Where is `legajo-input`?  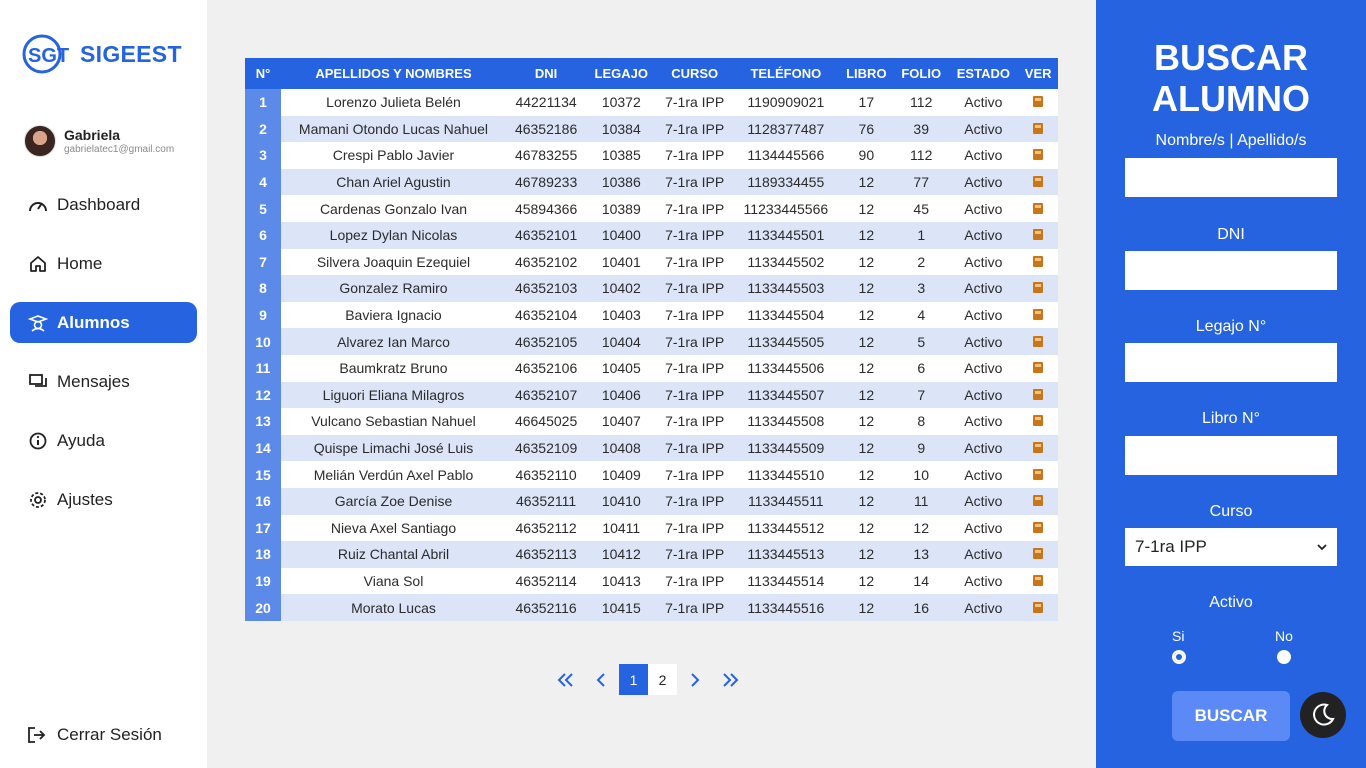
legajo-input is located at coordinates (1231, 362).